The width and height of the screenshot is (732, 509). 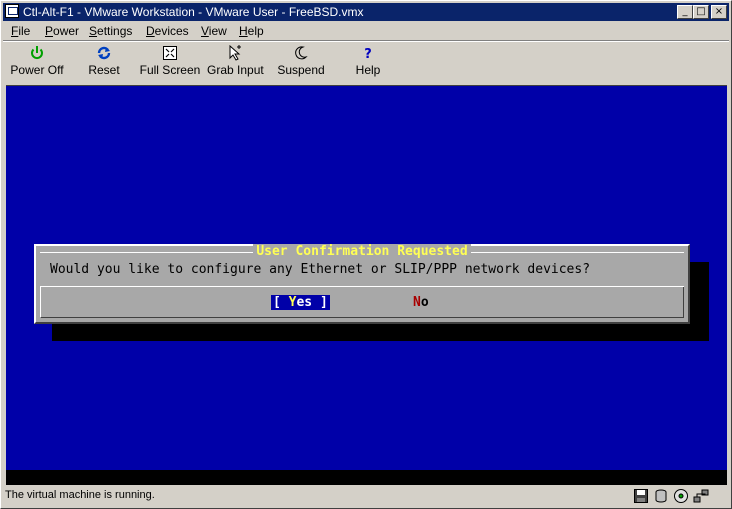 I want to click on status-bar: The virtual machine is running., so click(x=366, y=496).